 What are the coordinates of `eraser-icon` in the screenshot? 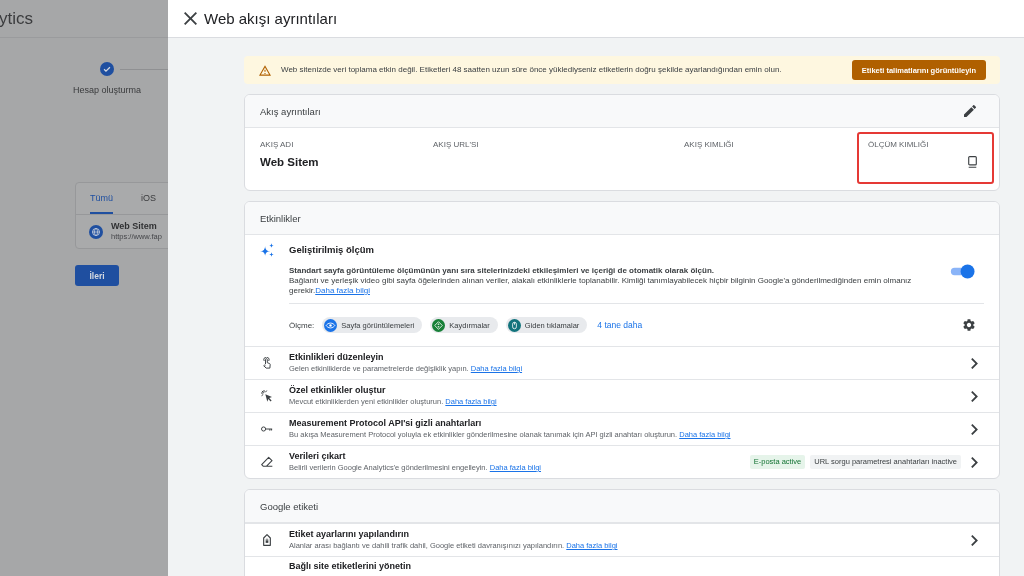 It's located at (267, 462).